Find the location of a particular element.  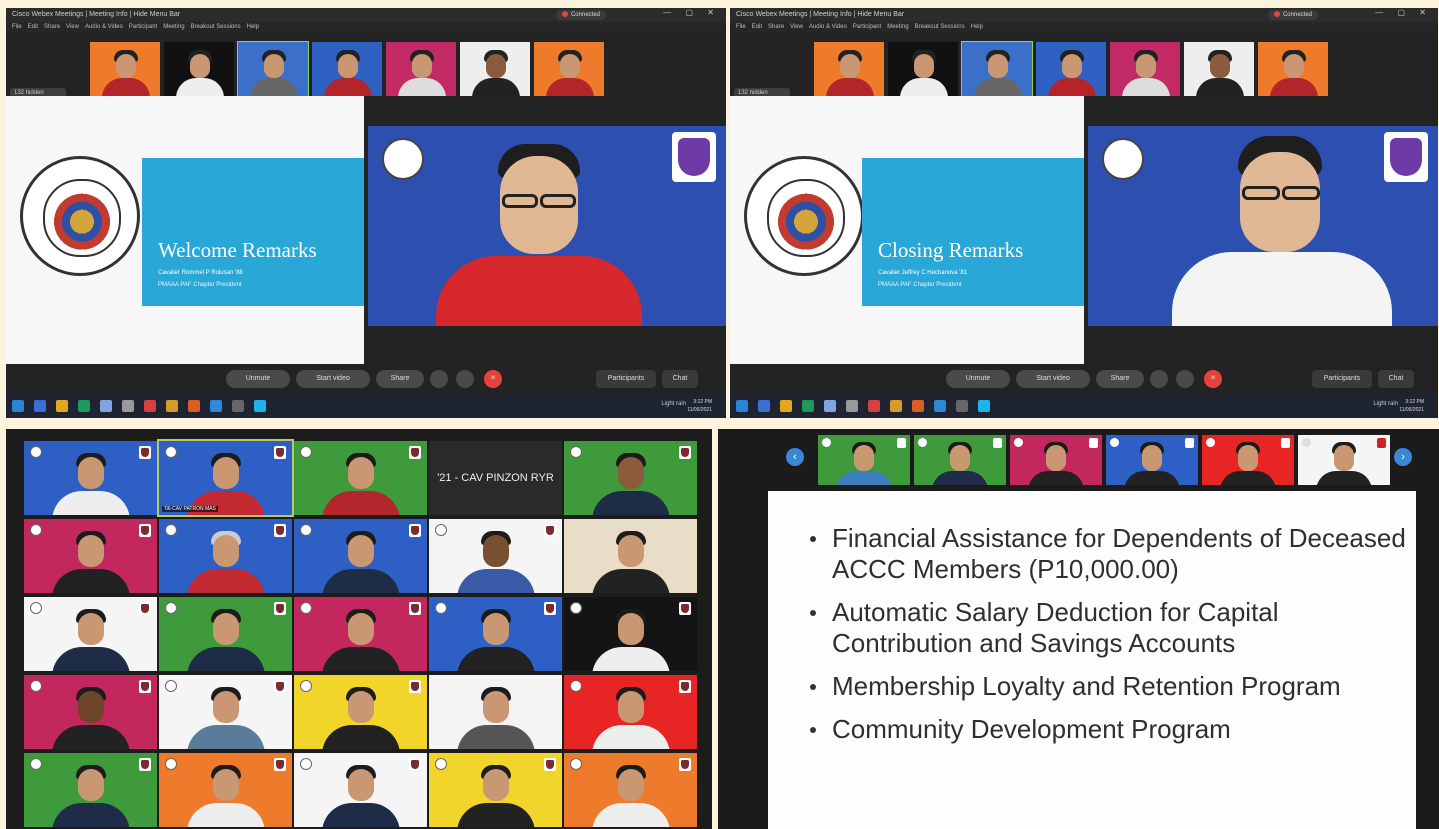

prev-page-icon: ‹ is located at coordinates (795, 457).